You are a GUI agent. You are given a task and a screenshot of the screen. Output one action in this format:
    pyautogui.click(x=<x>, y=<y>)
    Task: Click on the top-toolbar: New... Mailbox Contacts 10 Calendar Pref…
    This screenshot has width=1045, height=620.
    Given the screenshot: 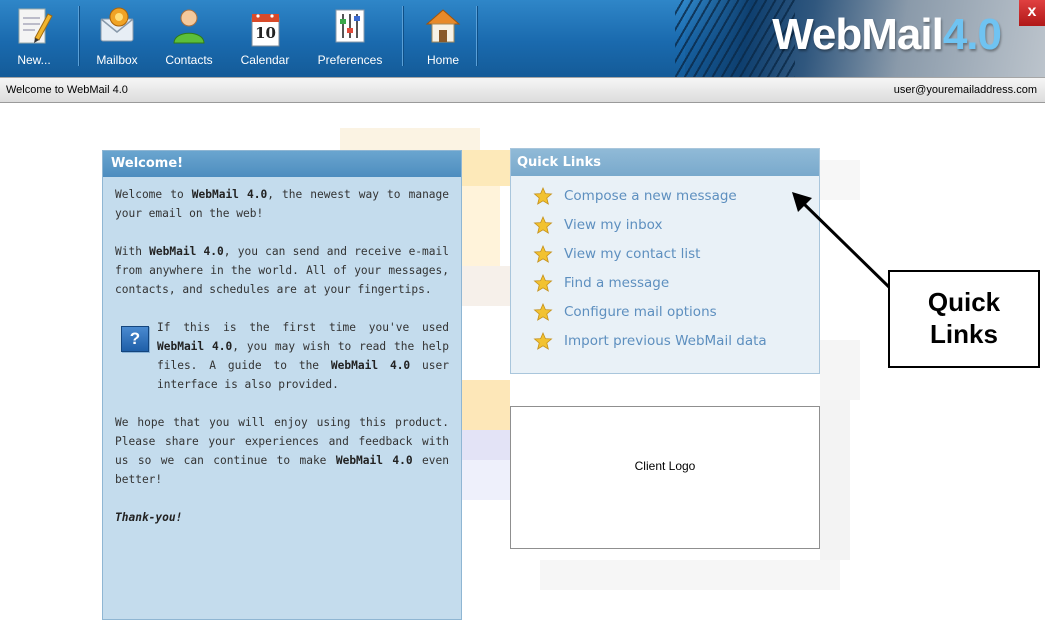 What is the action you would take?
    pyautogui.click(x=522, y=38)
    